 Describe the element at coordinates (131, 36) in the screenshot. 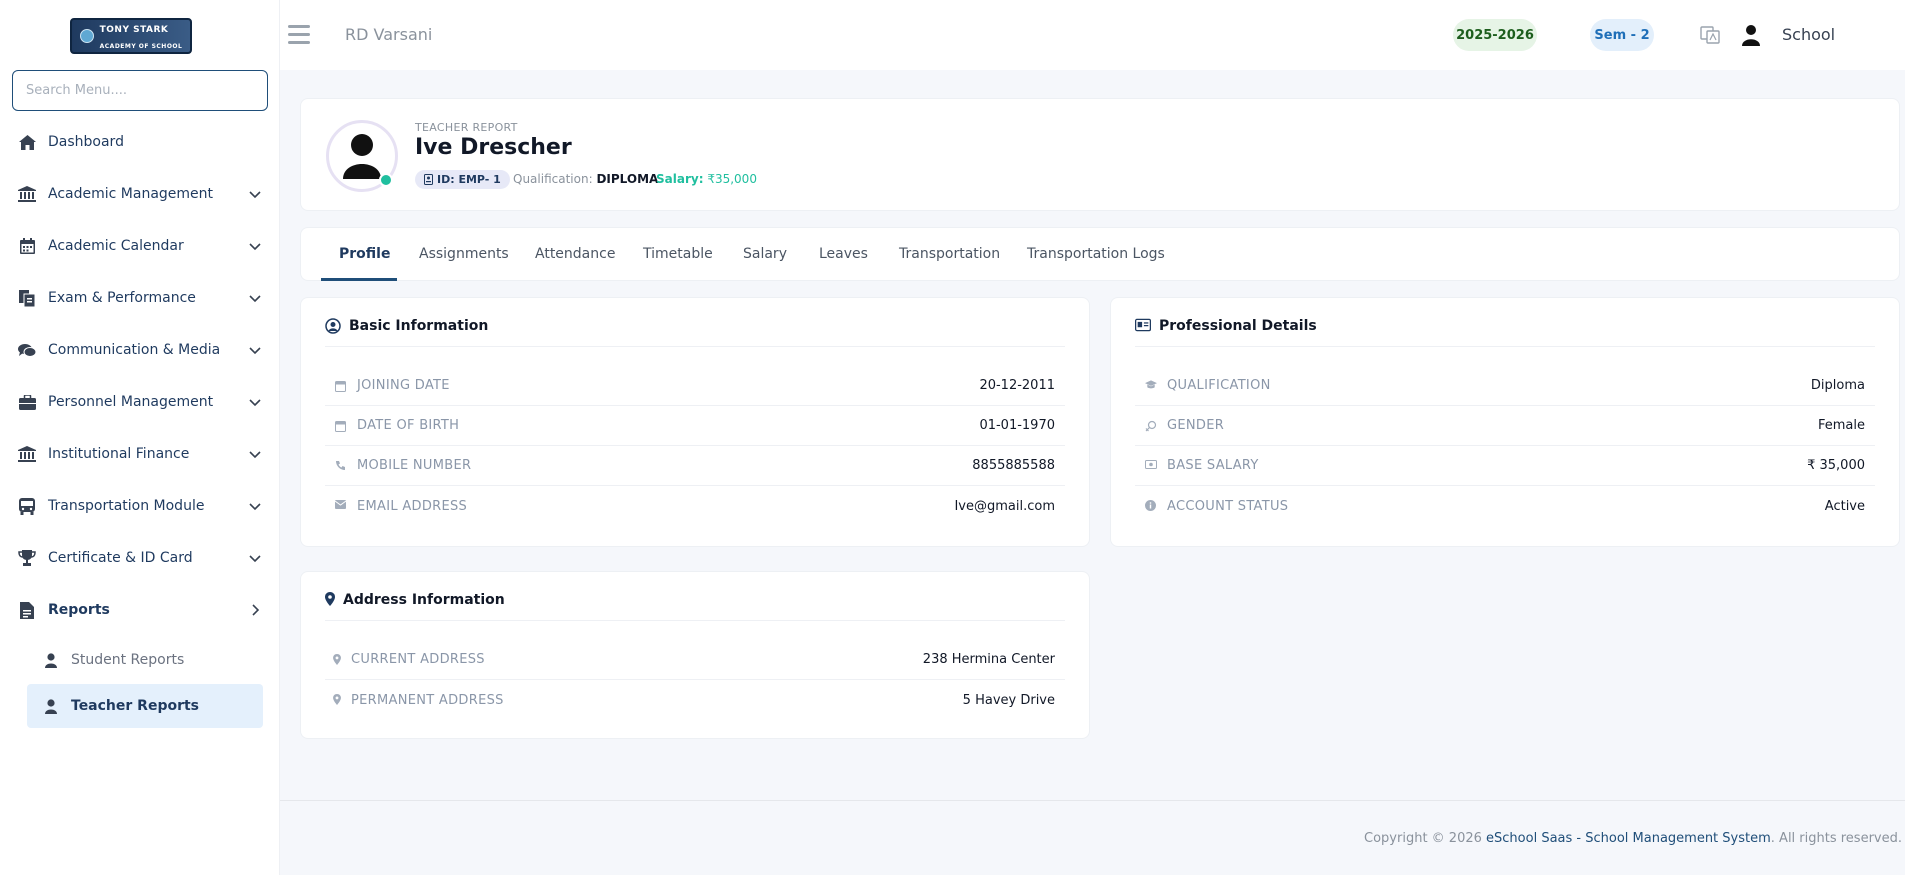

I see `school-logo: TONY STARK ACADEMY OF SCHOOL` at that location.